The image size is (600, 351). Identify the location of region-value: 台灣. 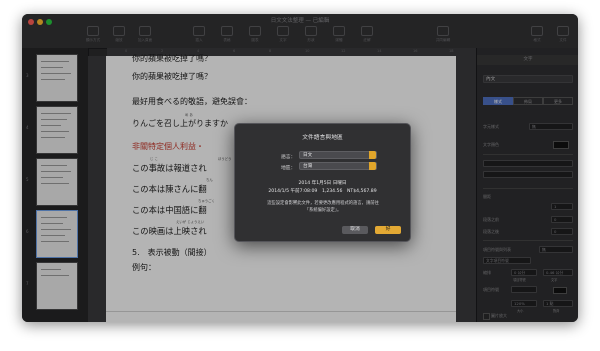
(308, 166).